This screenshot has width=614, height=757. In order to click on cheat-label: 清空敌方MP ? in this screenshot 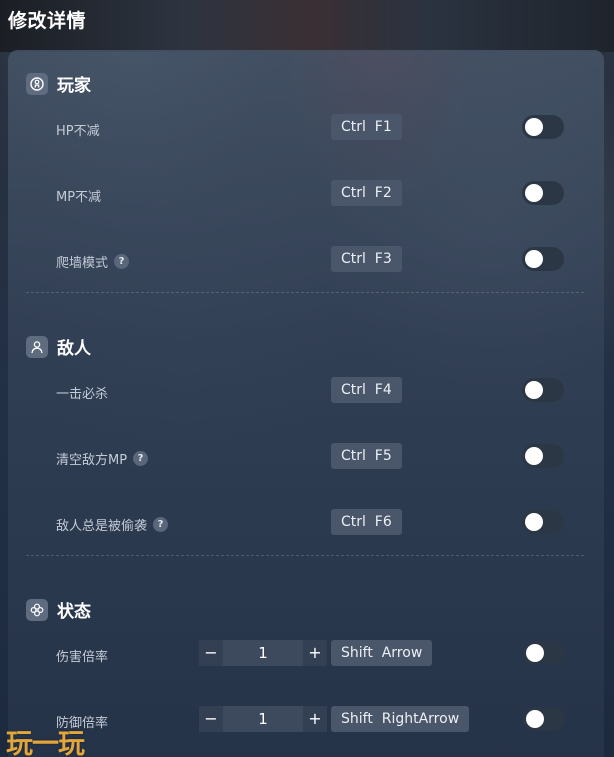, I will do `click(102, 458)`.